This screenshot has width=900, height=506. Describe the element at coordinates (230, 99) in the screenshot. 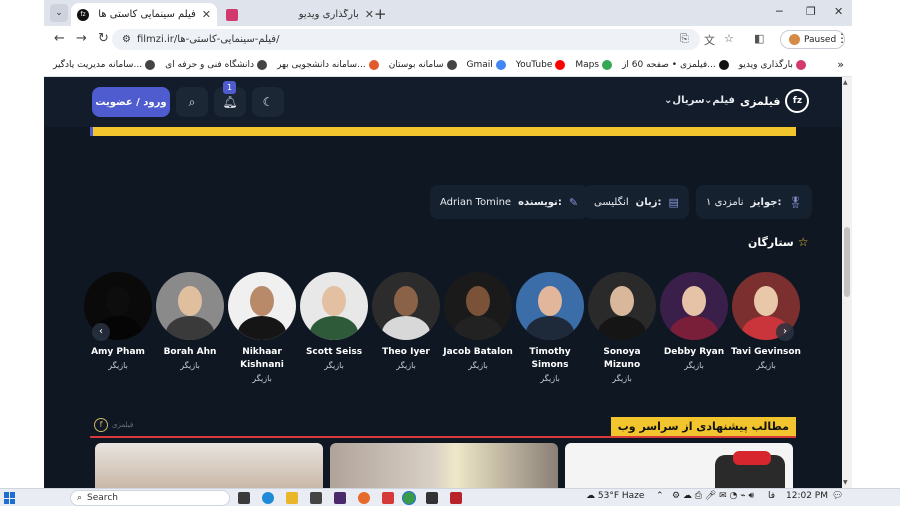

I see `notifications-button: 🔔︎ 1` at that location.